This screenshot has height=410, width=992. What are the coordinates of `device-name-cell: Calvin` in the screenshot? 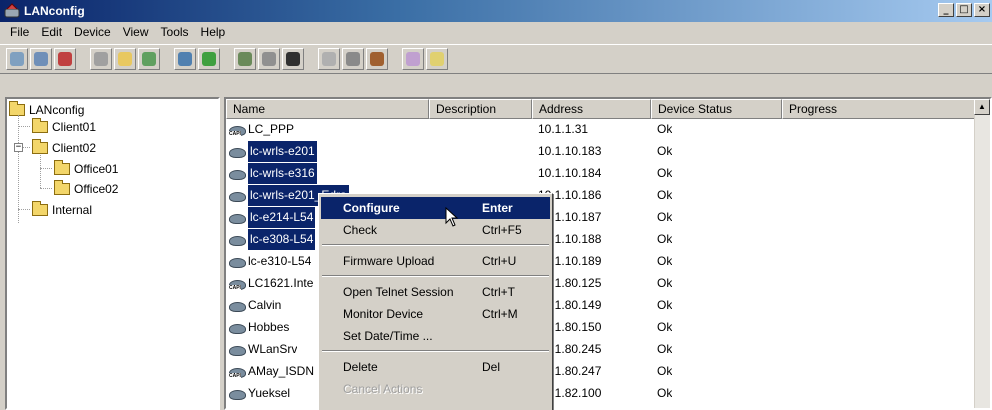 It's located at (254, 305).